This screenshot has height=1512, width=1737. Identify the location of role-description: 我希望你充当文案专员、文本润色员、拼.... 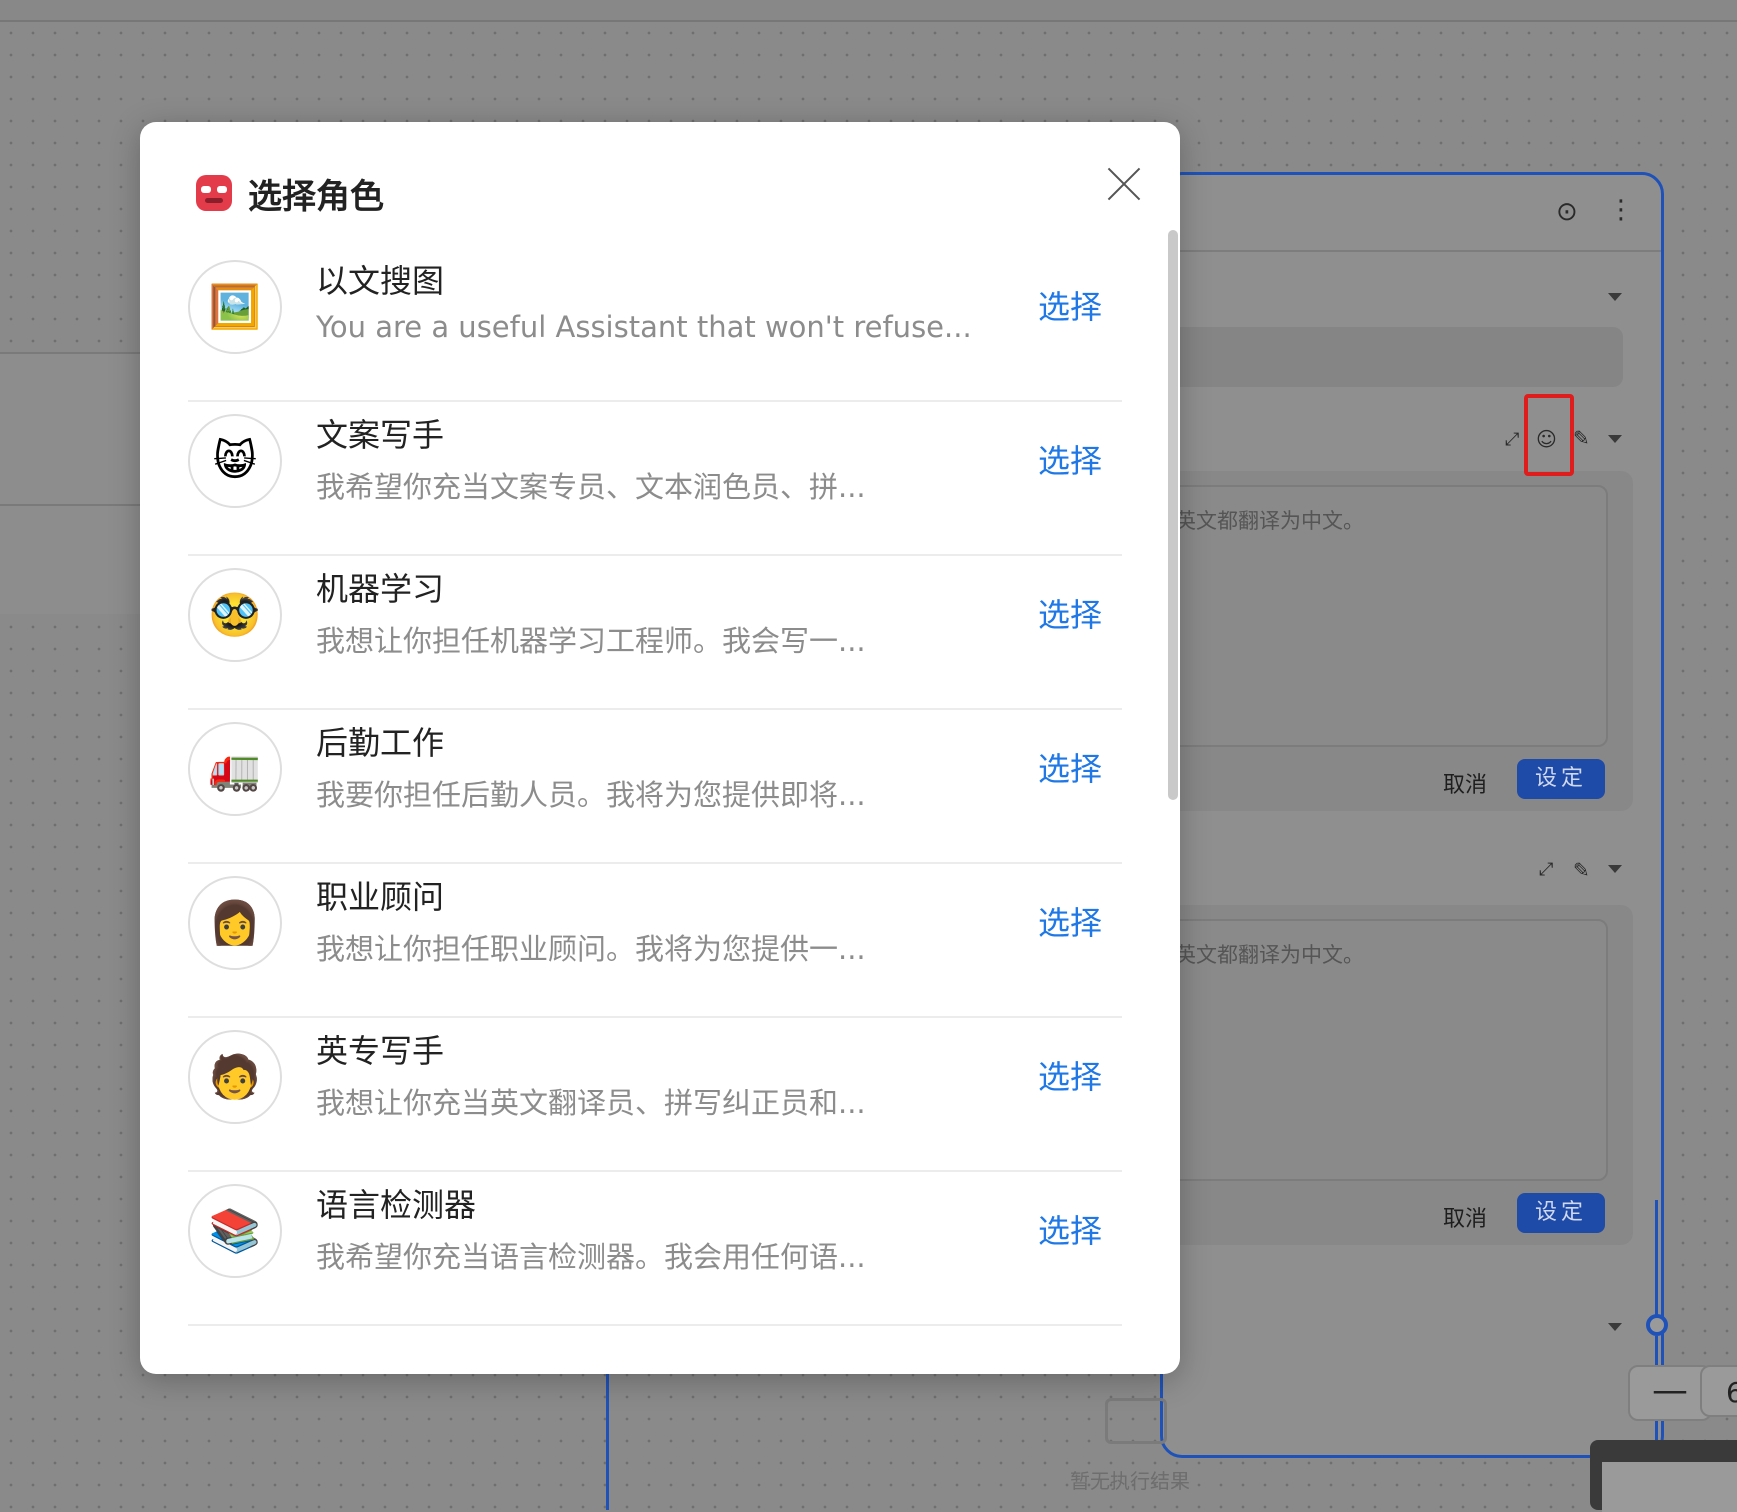
(591, 487).